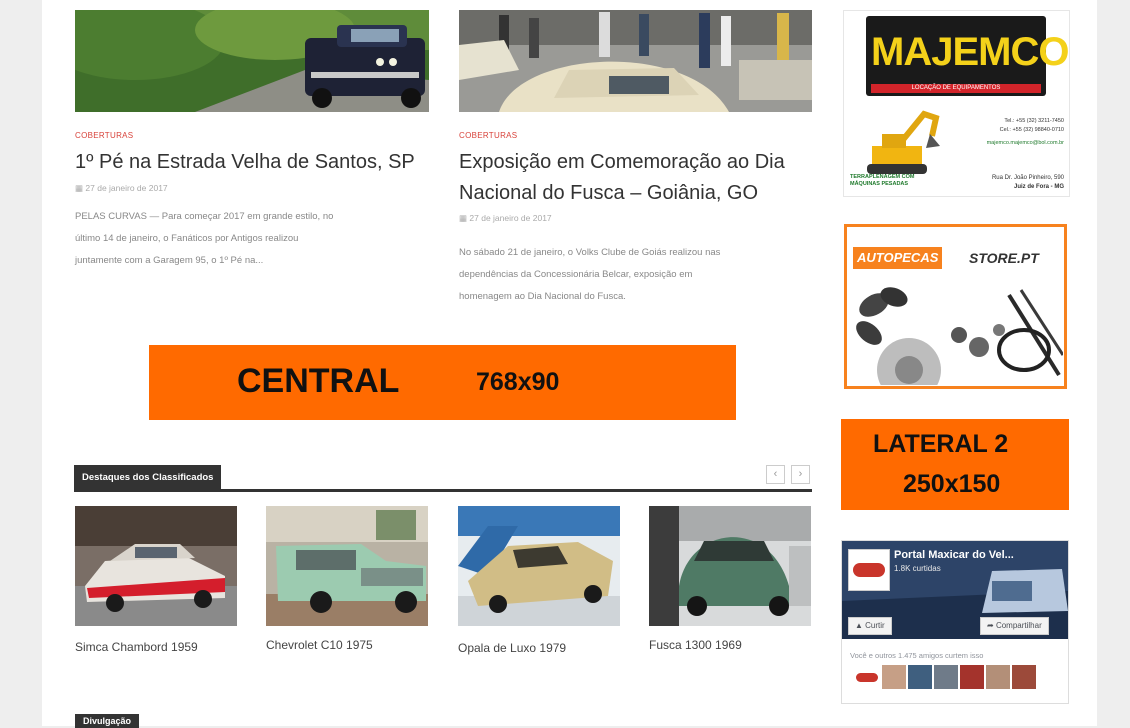 This screenshot has width=1130, height=728. Describe the element at coordinates (882, 180) in the screenshot. I see `majemco-service: TERRAPLENAGEM COM MÁQUINAS PESADAS` at that location.